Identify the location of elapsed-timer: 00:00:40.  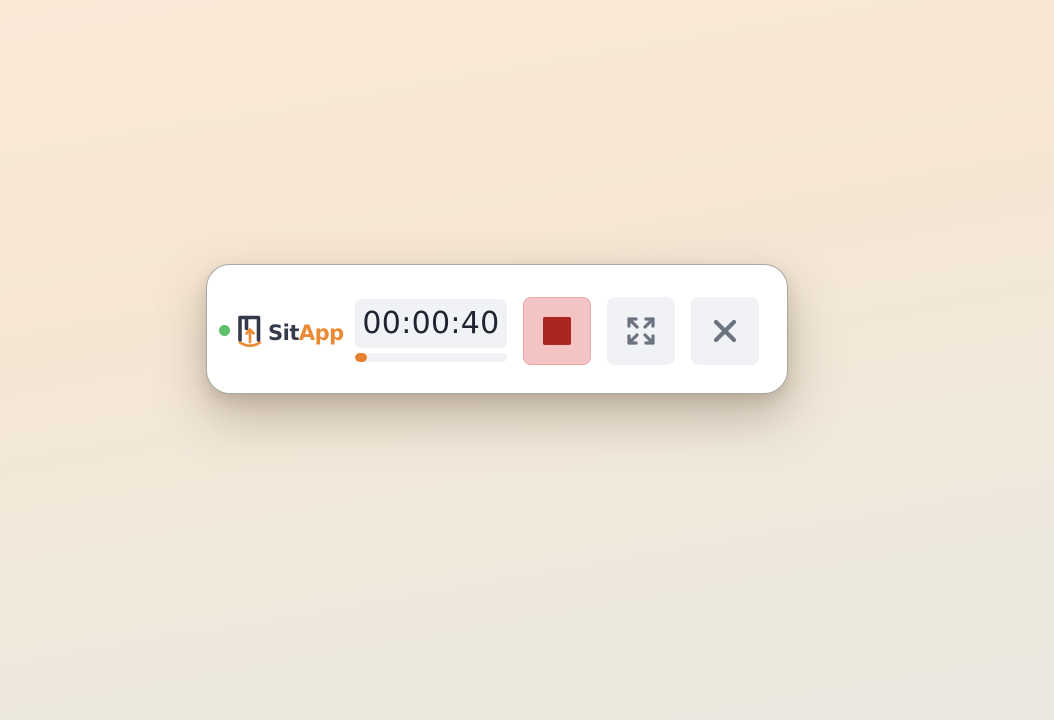
(431, 323).